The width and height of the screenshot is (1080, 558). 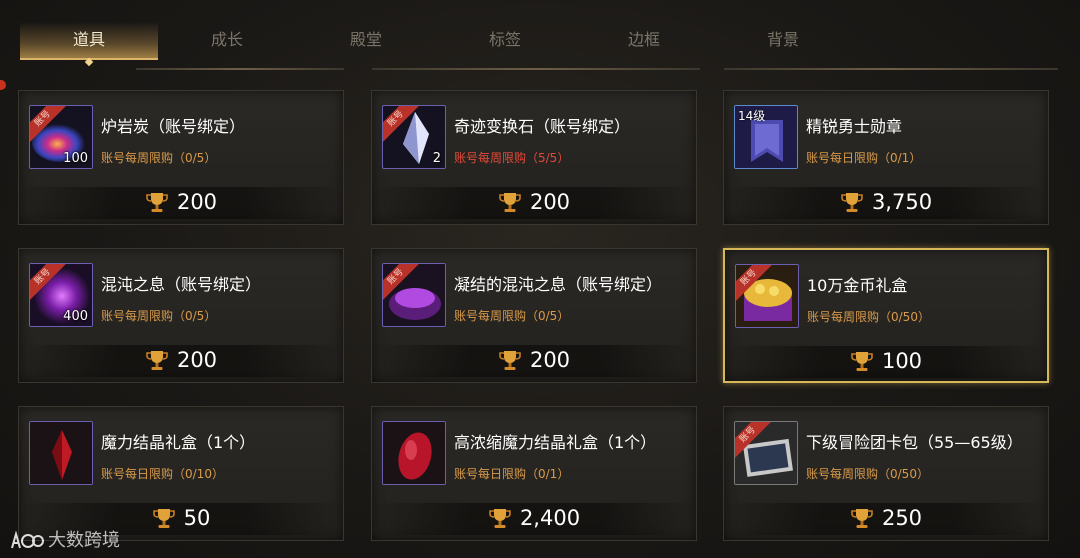 I want to click on tab-active-indicator, so click(x=89, y=62).